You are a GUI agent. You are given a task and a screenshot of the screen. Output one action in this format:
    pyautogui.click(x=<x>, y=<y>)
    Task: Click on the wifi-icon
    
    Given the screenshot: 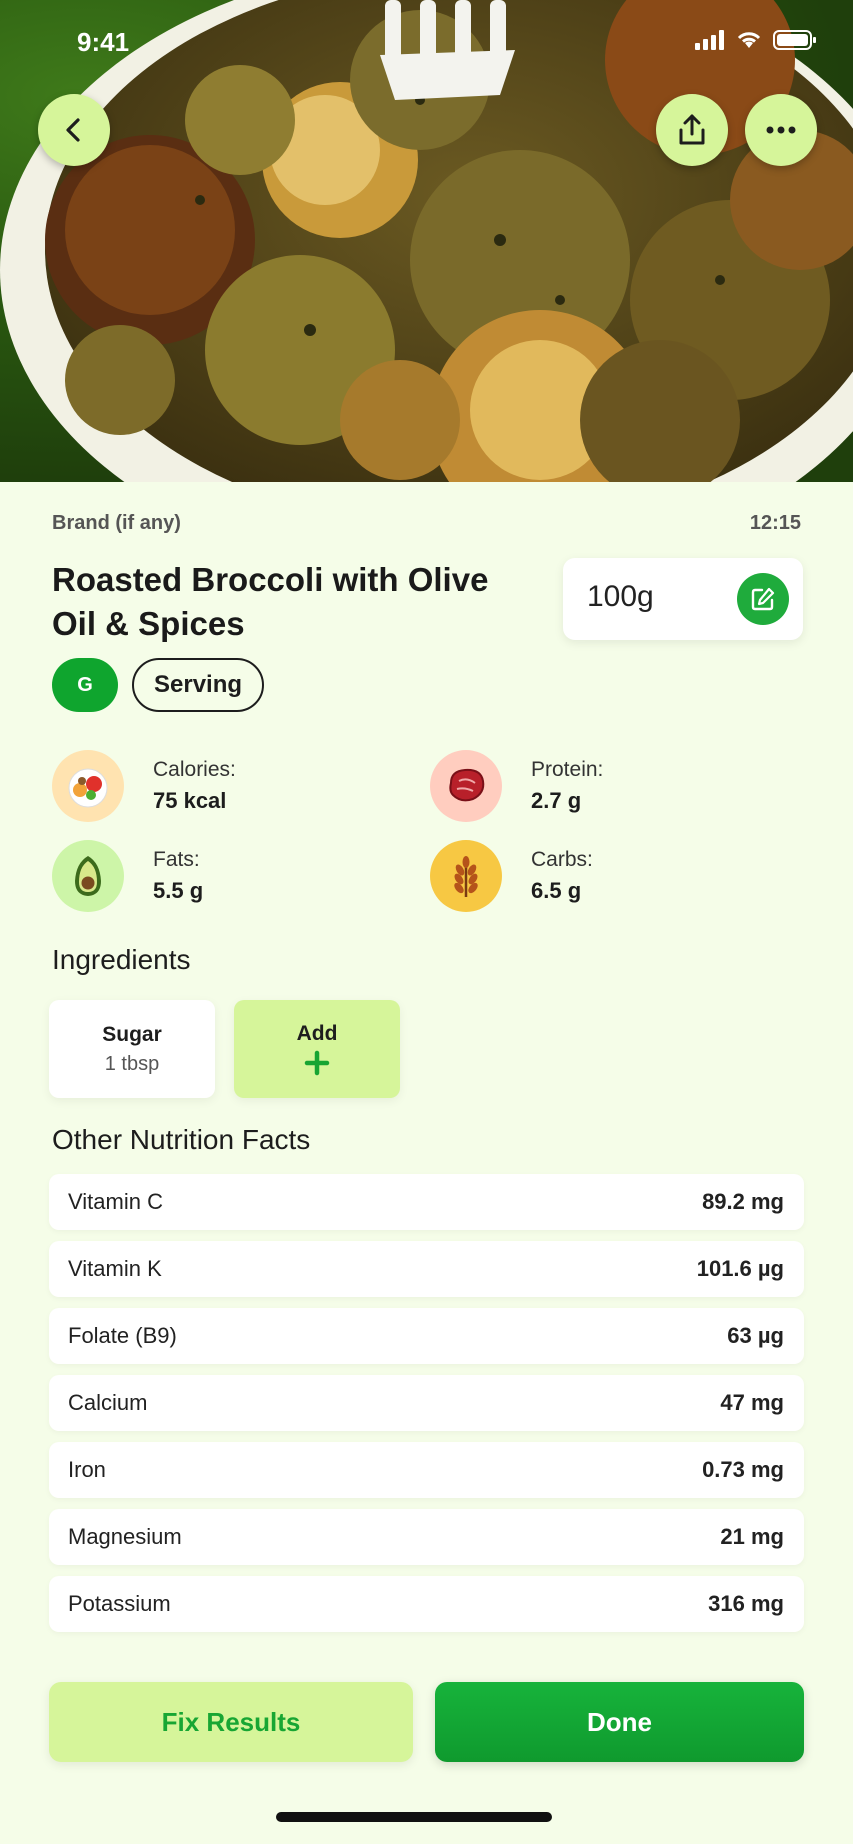 What is the action you would take?
    pyautogui.click(x=749, y=40)
    